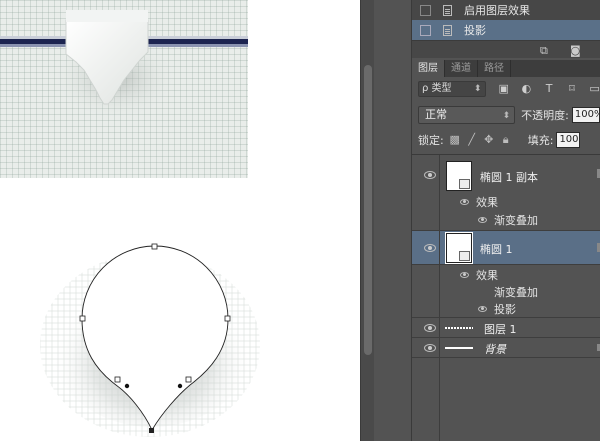 The width and height of the screenshot is (600, 441). What do you see at coordinates (496, 249) in the screenshot?
I see `layer-name: 椭圆 1` at bounding box center [496, 249].